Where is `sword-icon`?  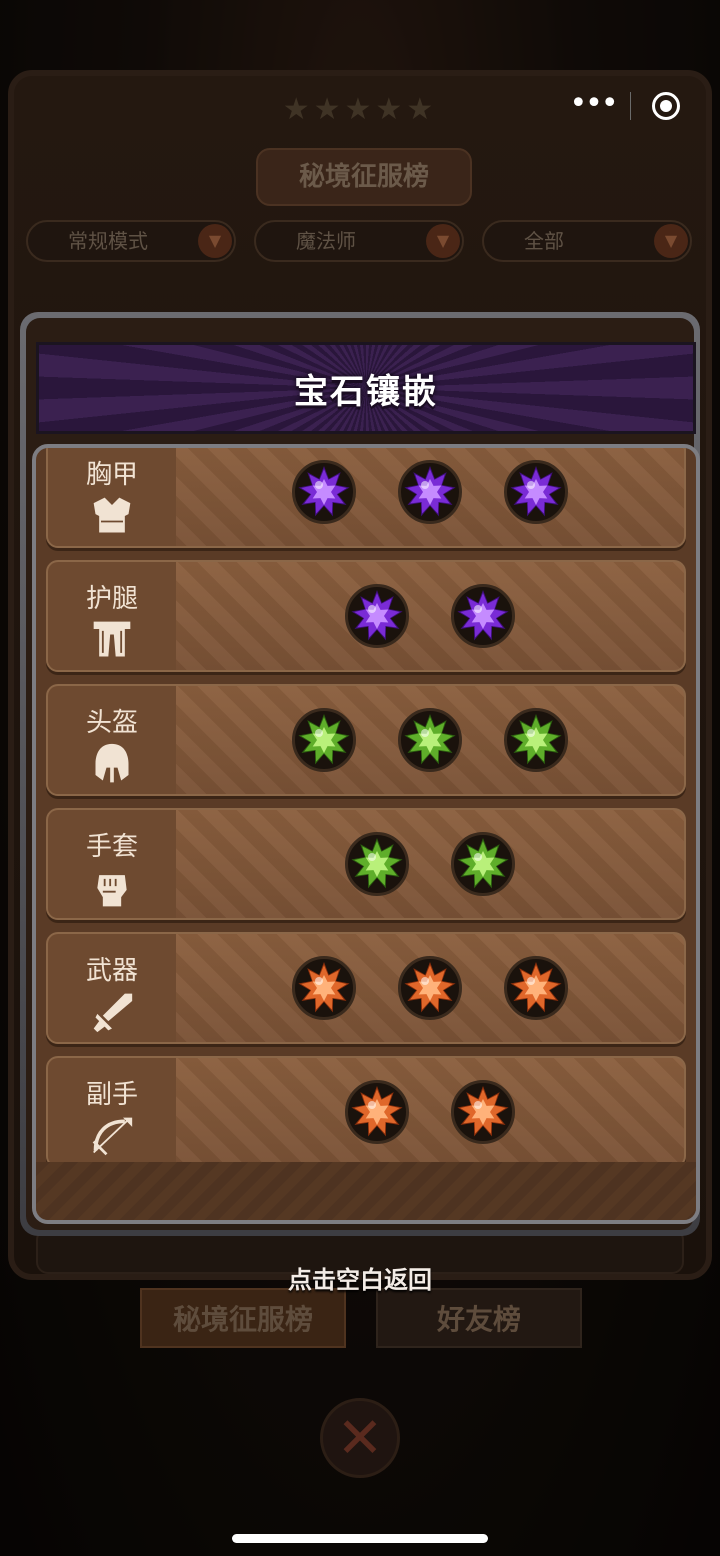 sword-icon is located at coordinates (113, 1013).